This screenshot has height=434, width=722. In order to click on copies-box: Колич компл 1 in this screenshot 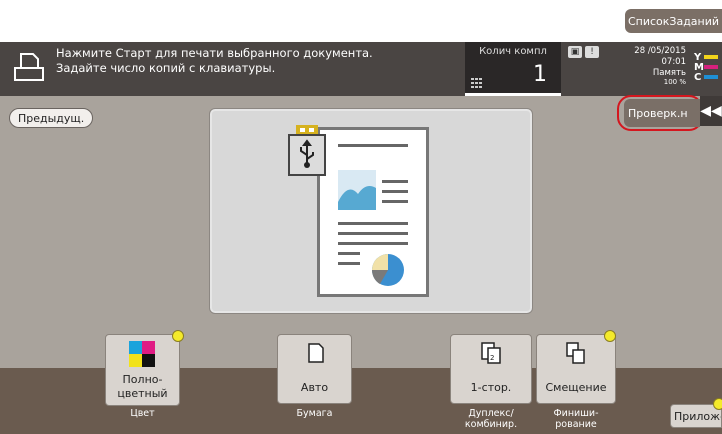, I will do `click(513, 69)`.